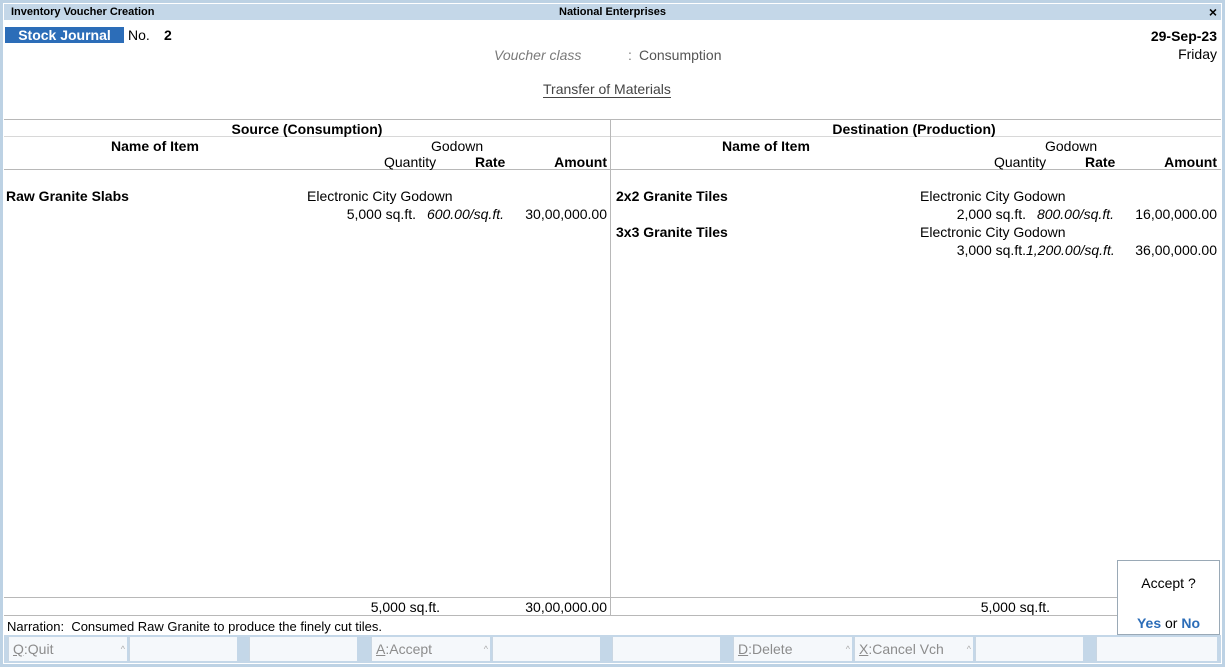 The width and height of the screenshot is (1225, 667). What do you see at coordinates (64, 35) in the screenshot?
I see `voucher-type-label: Stock Journal` at bounding box center [64, 35].